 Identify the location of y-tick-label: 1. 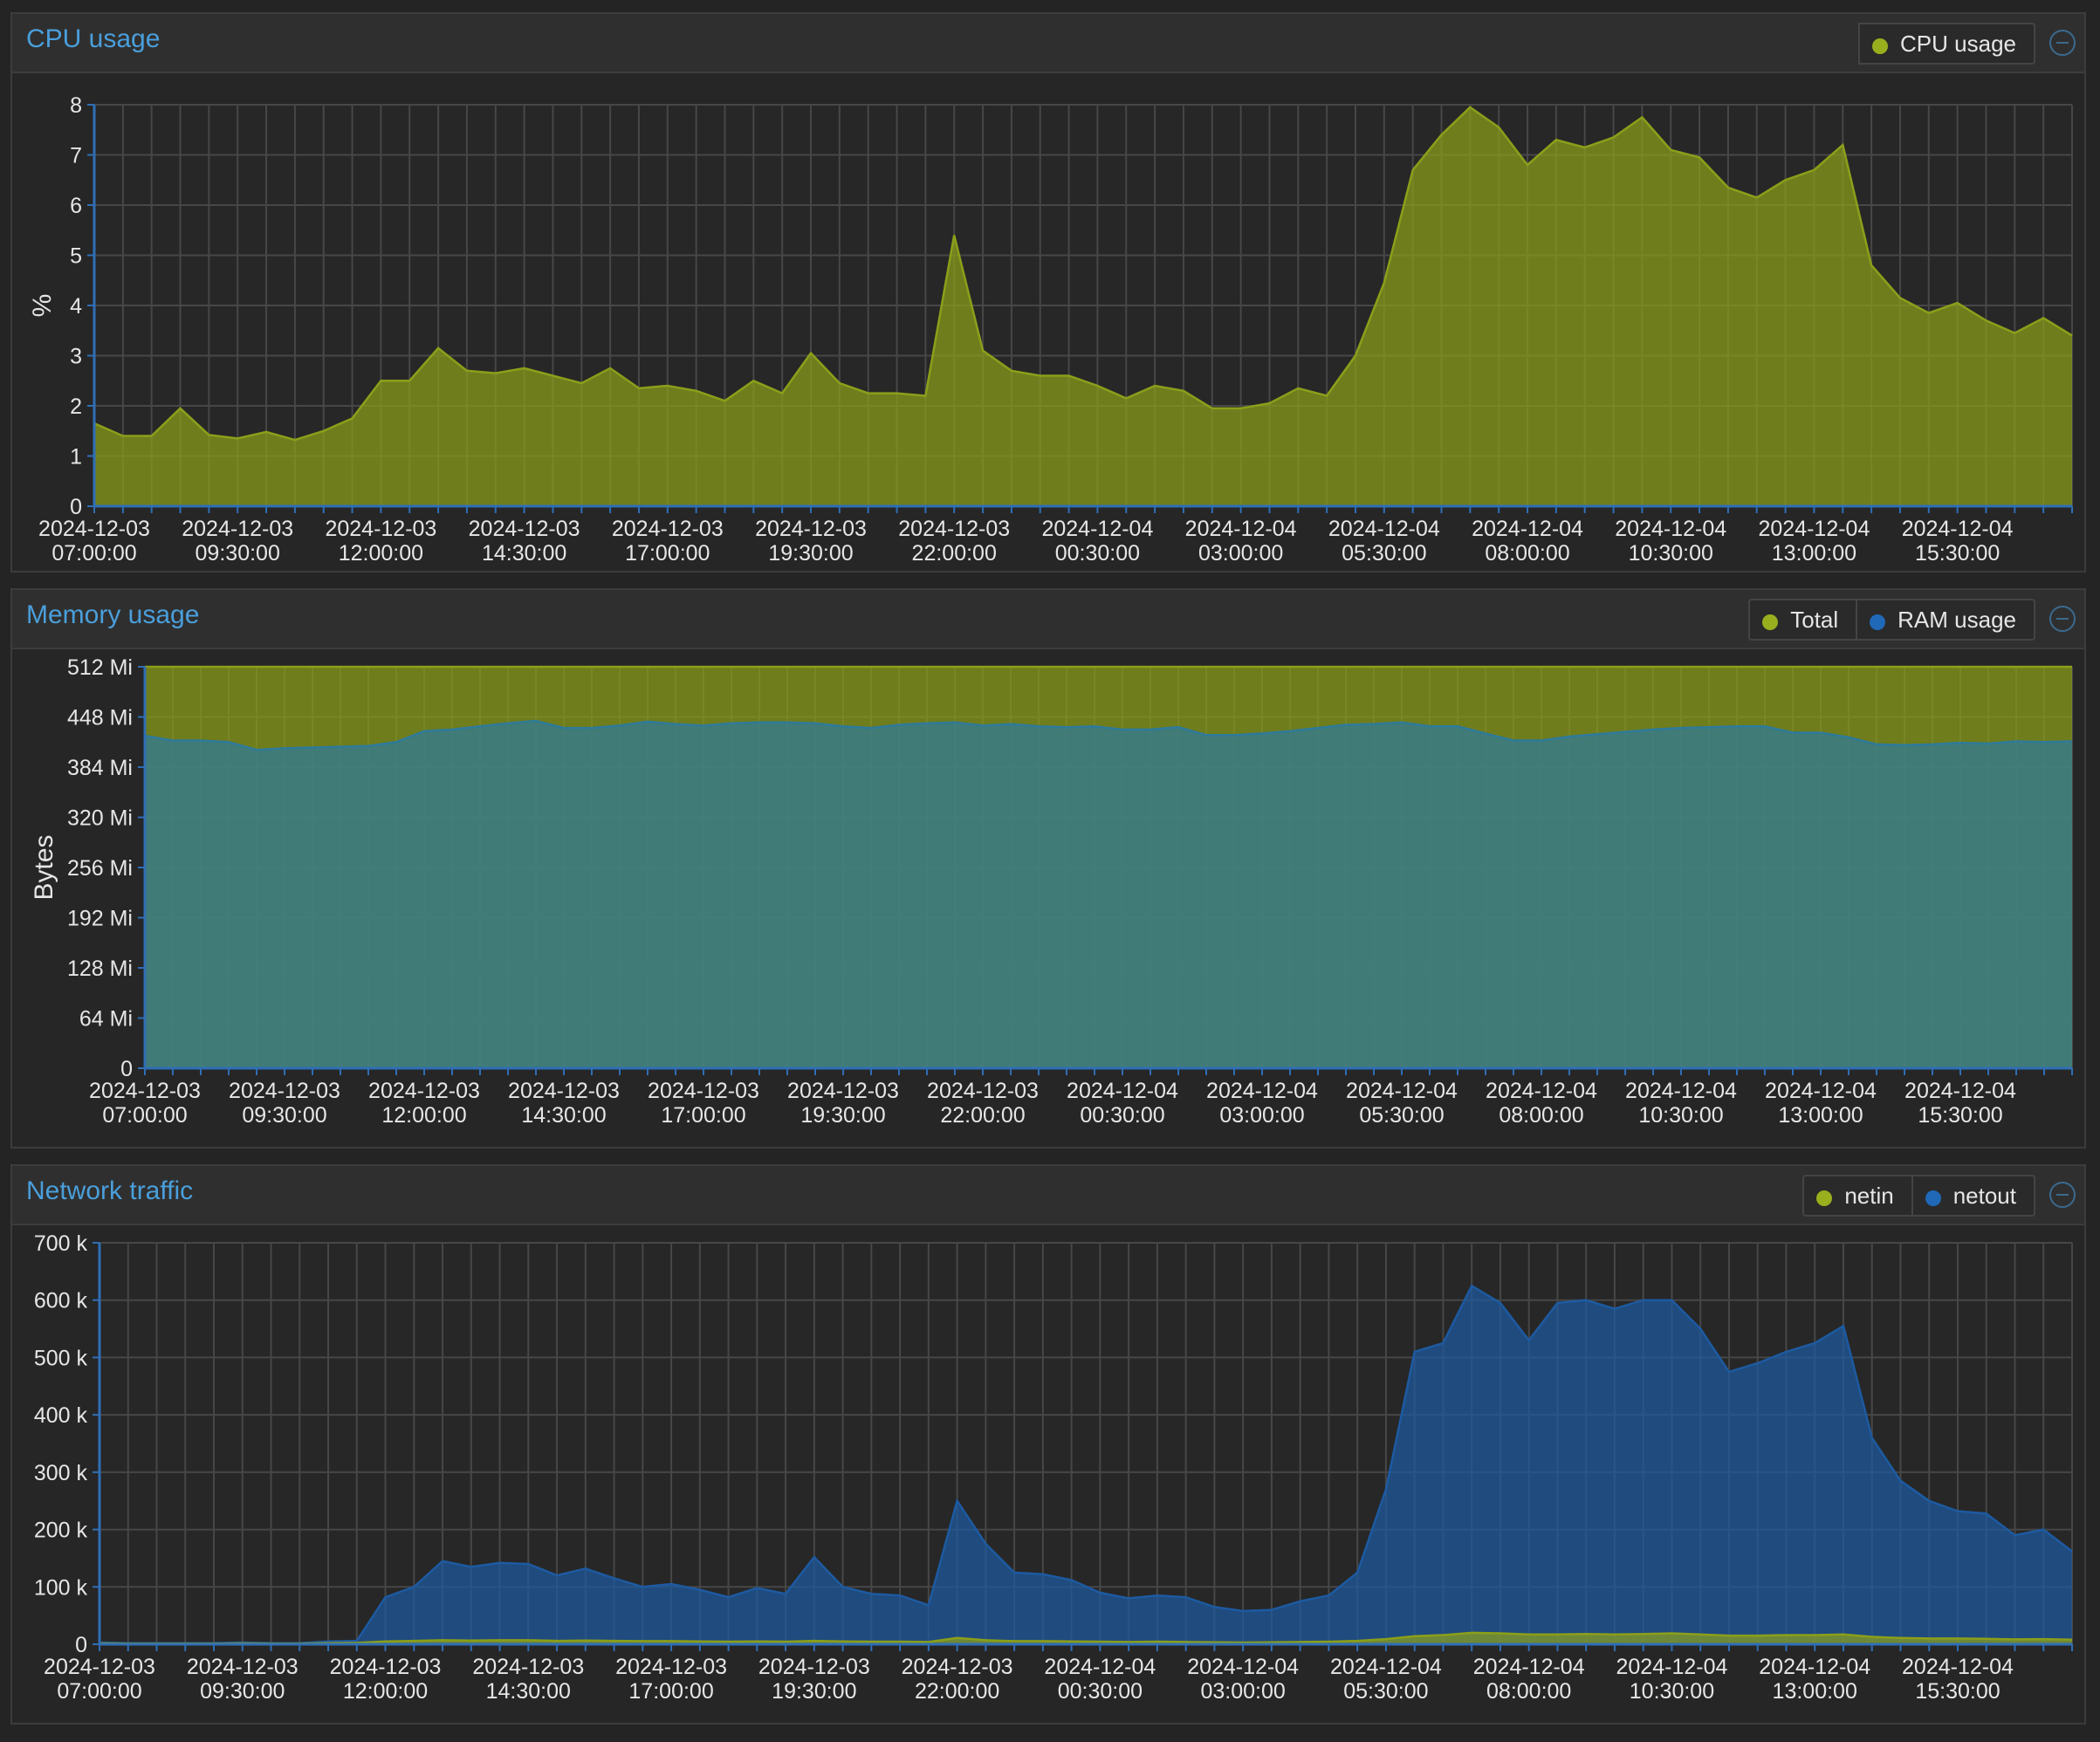
(76, 458).